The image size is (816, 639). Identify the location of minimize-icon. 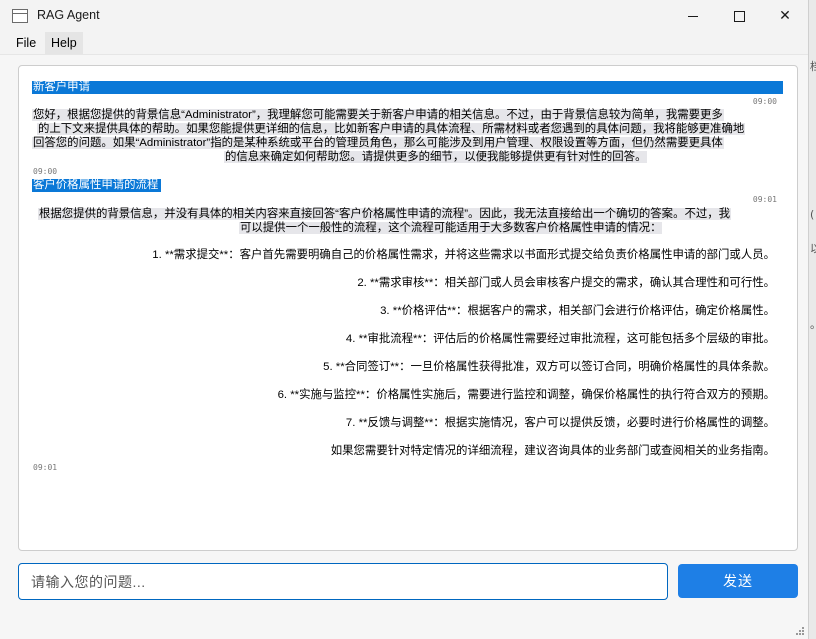
(693, 16).